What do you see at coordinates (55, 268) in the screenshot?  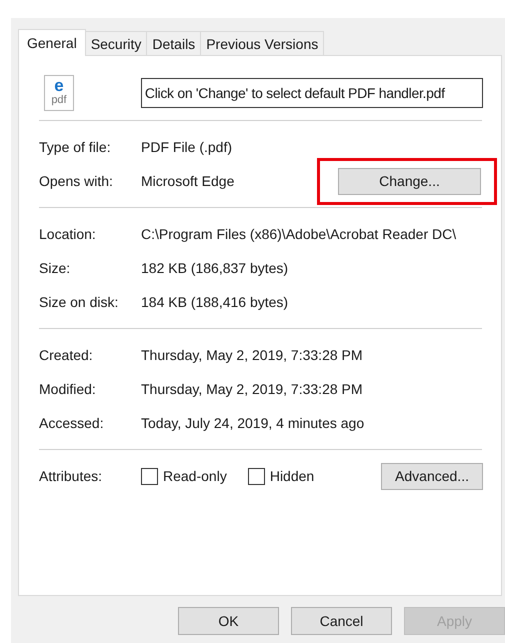 I see `field-label: Size:` at bounding box center [55, 268].